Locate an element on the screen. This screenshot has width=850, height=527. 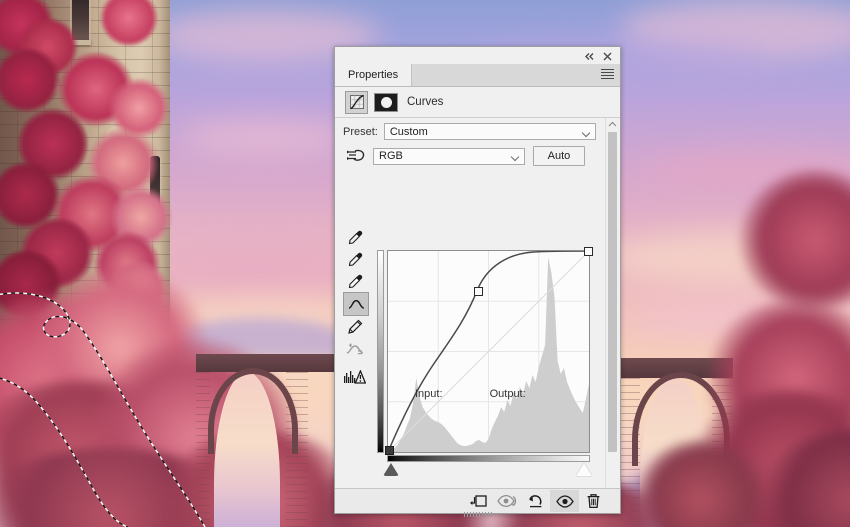
curve-control-point-midtone is located at coordinates (478, 291).